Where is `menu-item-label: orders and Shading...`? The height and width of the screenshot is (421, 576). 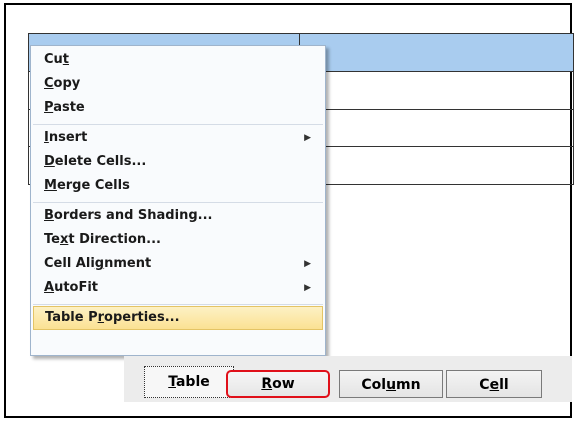
menu-item-label: orders and Shading... is located at coordinates (133, 215).